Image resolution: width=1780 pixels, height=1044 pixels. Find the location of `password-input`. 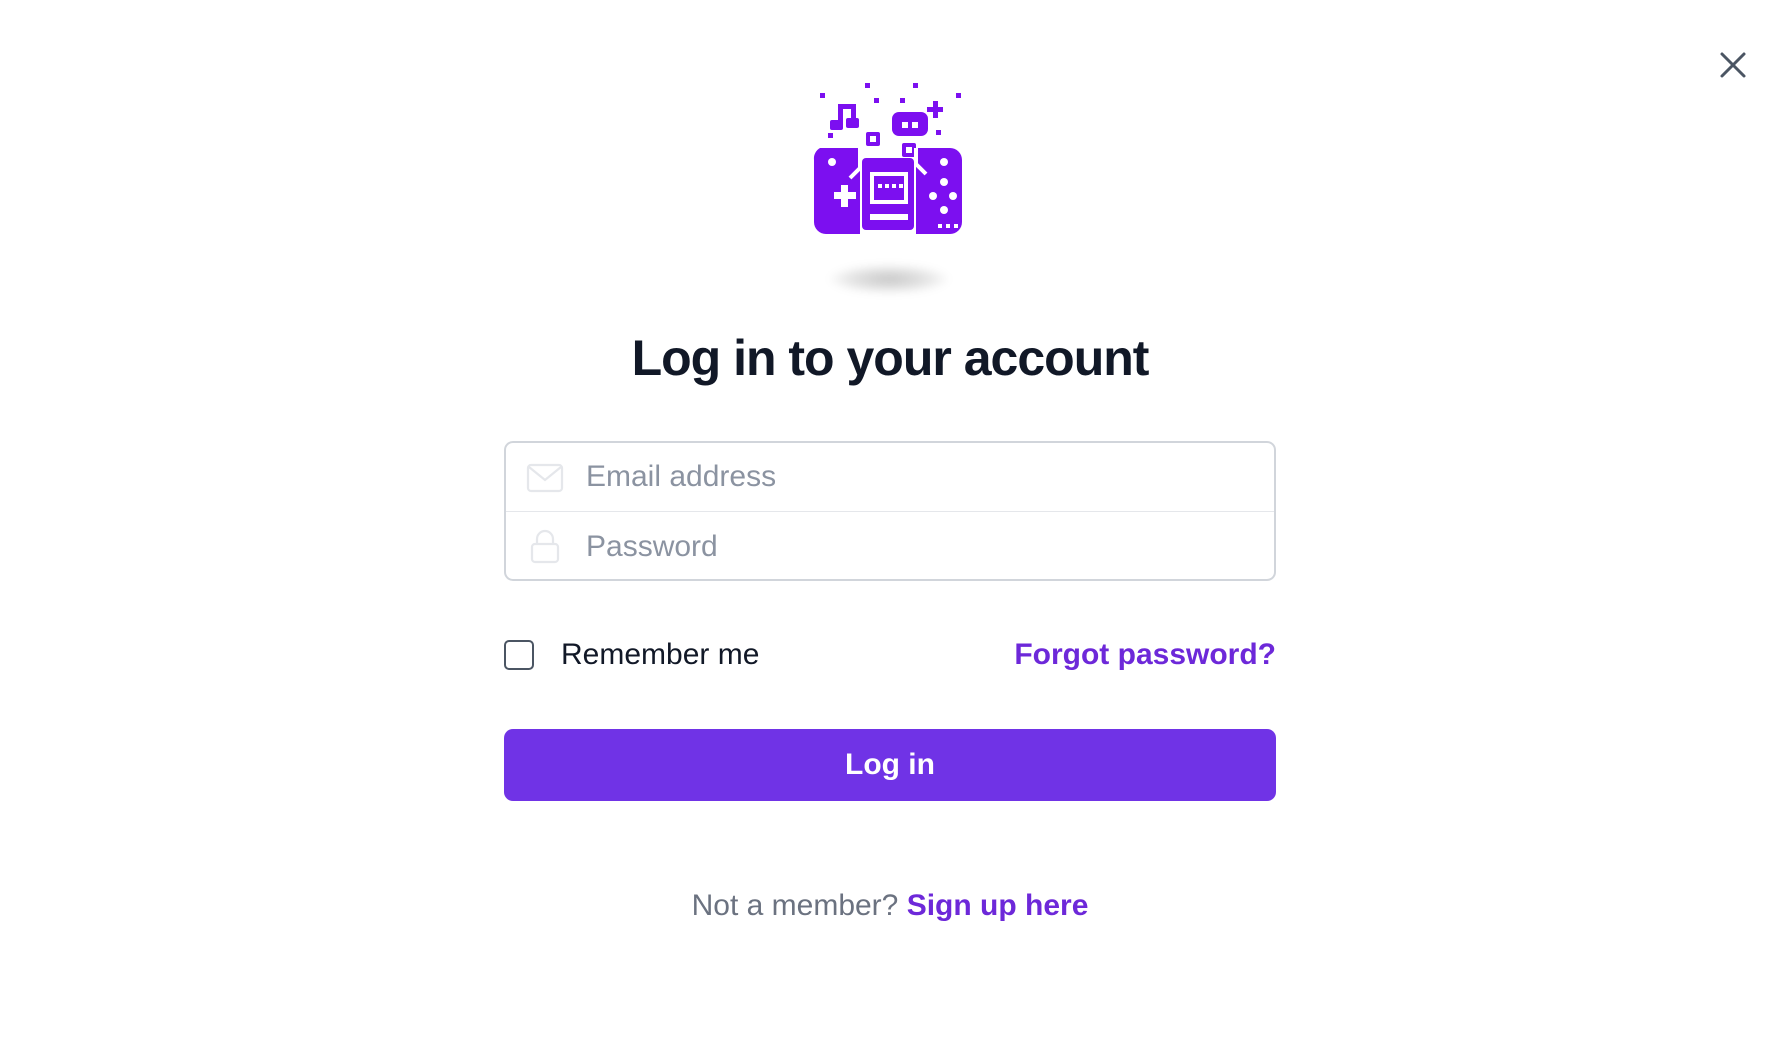

password-input is located at coordinates (921, 546).